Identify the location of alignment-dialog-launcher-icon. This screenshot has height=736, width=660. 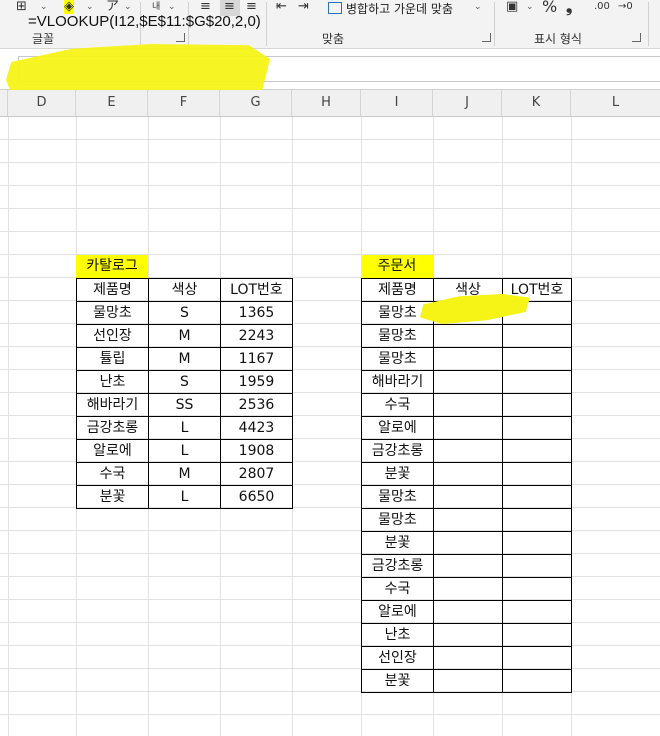
(486, 37).